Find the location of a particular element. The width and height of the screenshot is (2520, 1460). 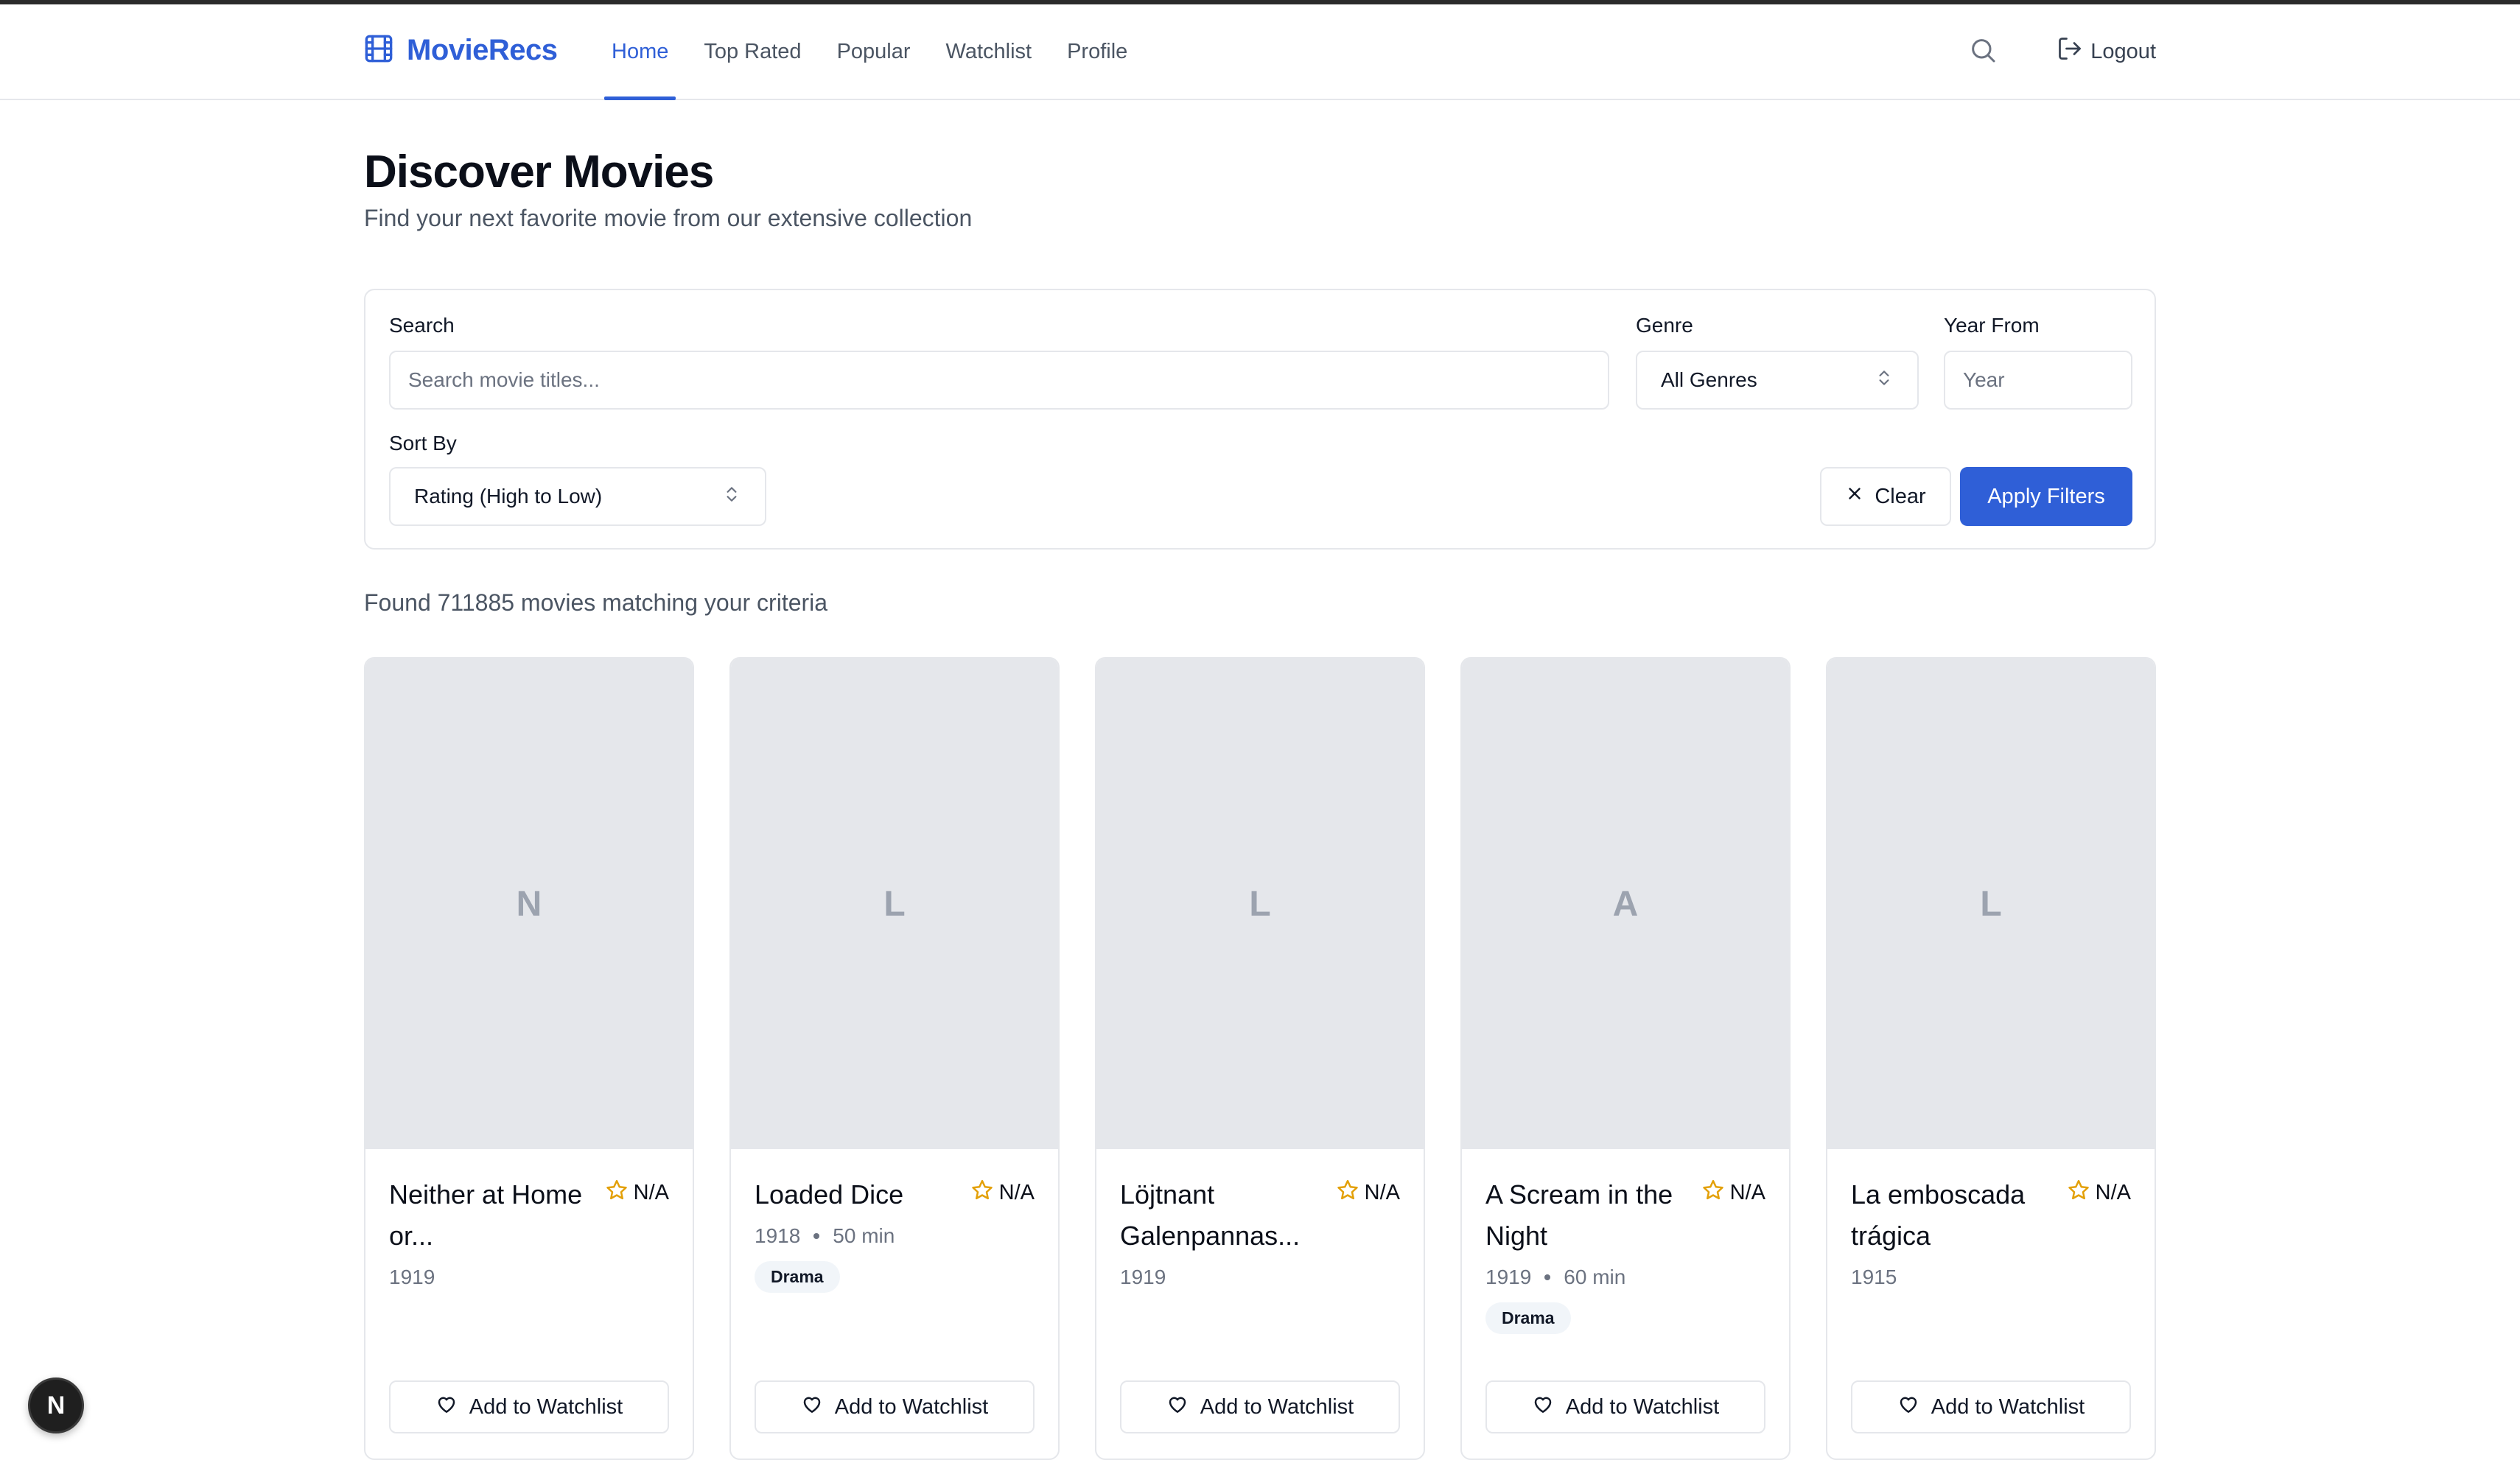

year-from-label: Year From is located at coordinates (1992, 325).